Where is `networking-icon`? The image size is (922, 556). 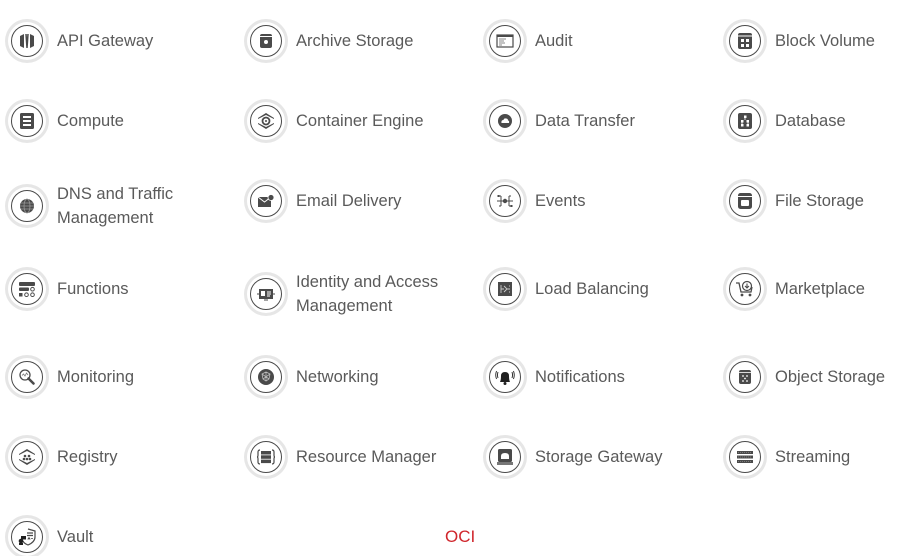 networking-icon is located at coordinates (266, 377).